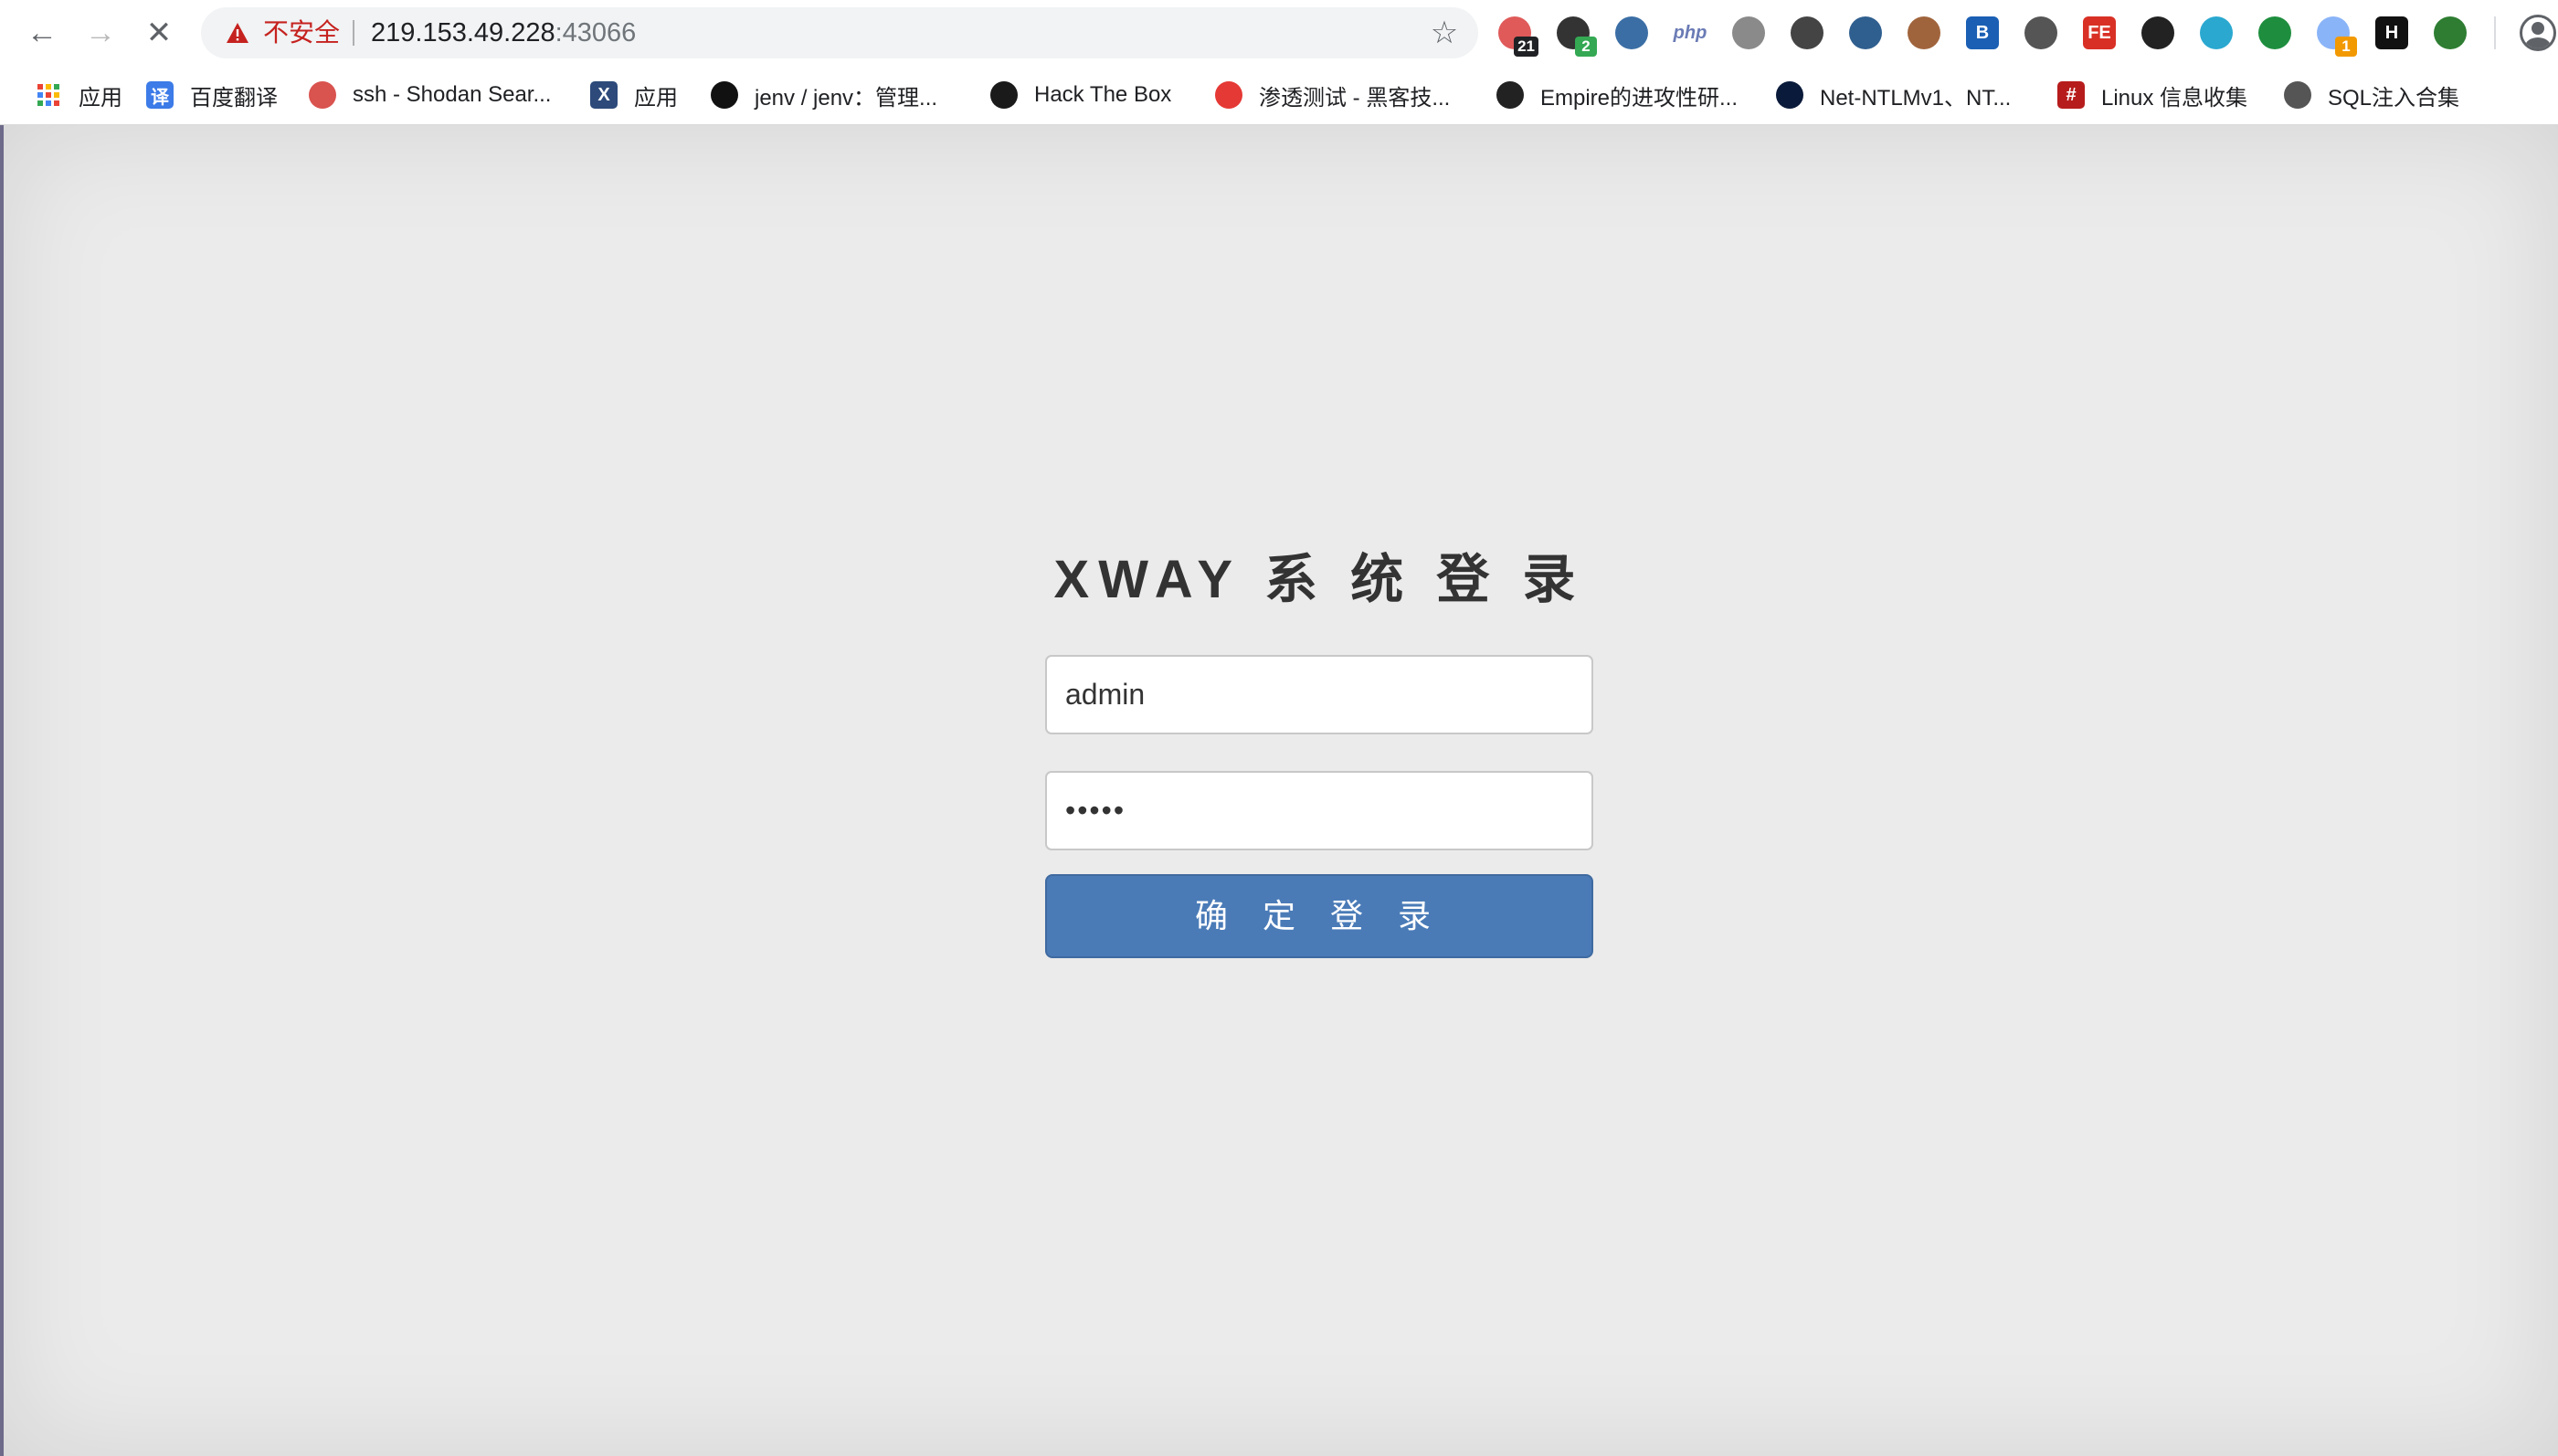 The image size is (2558, 1456). I want to click on ext-8-icon, so click(1924, 33).